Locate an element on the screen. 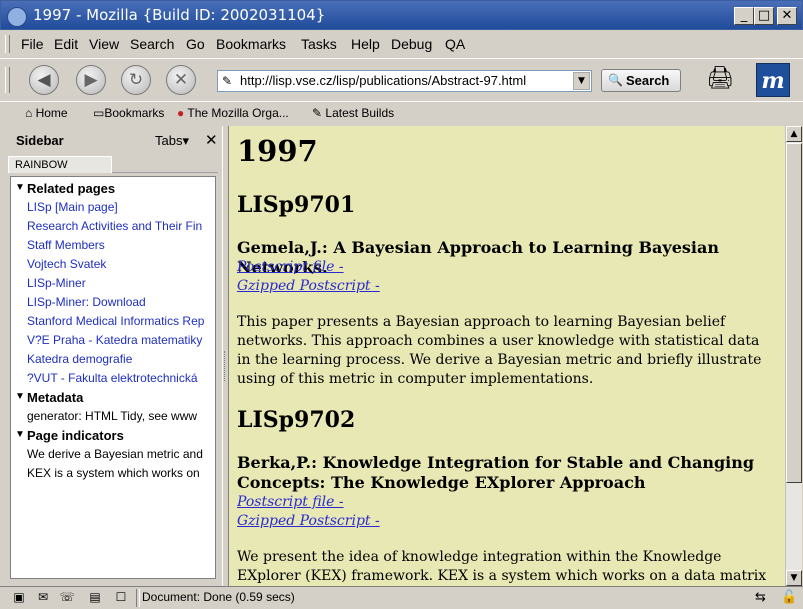 The height and width of the screenshot is (609, 803). sidebar-title: Sidebar is located at coordinates (40, 140).